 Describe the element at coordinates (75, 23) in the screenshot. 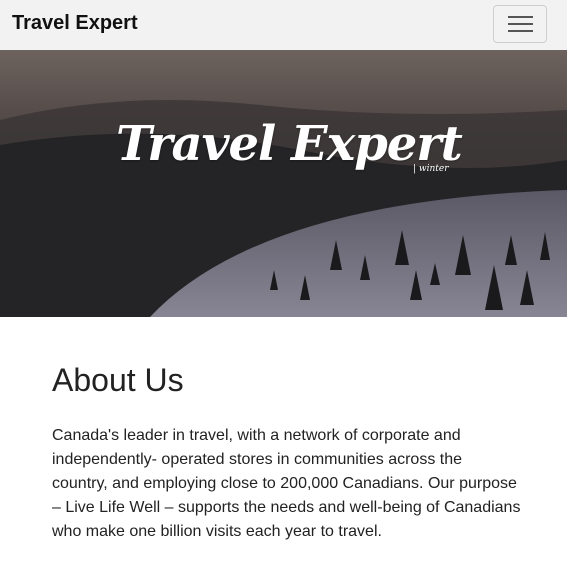

I see `navbar-brand: Travel Expert` at that location.